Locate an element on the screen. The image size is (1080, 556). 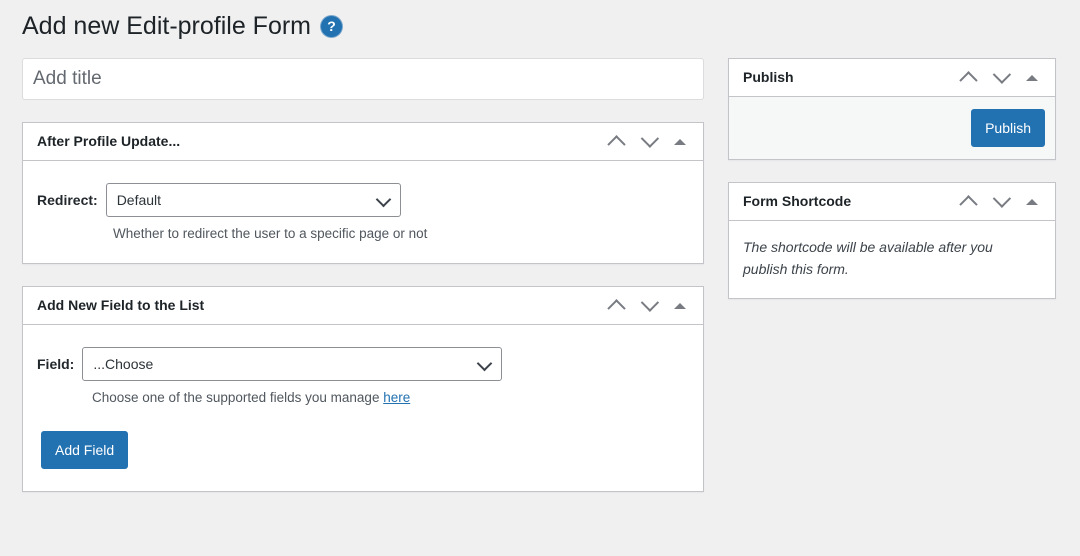
redirect-select-wrap: Default is located at coordinates (253, 200).